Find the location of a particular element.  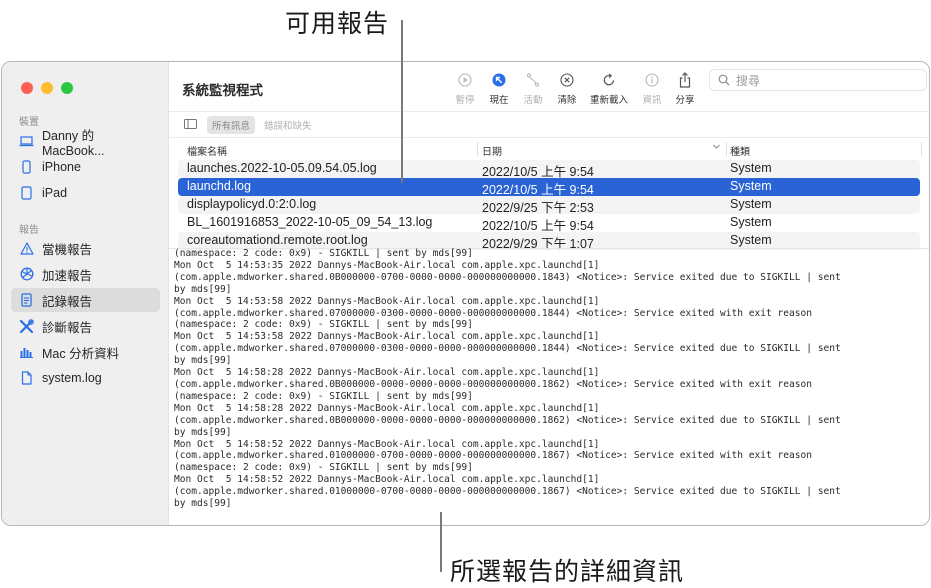

sidebar-item-label: 記錄報告 is located at coordinates (67, 301).